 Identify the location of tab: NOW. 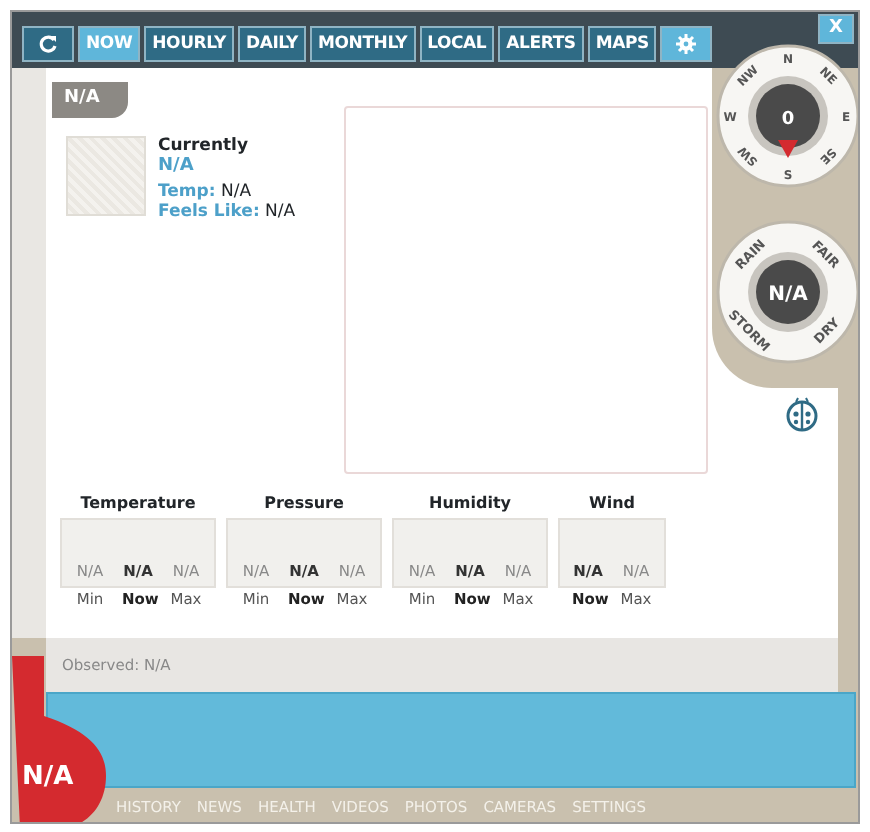
(109, 44).